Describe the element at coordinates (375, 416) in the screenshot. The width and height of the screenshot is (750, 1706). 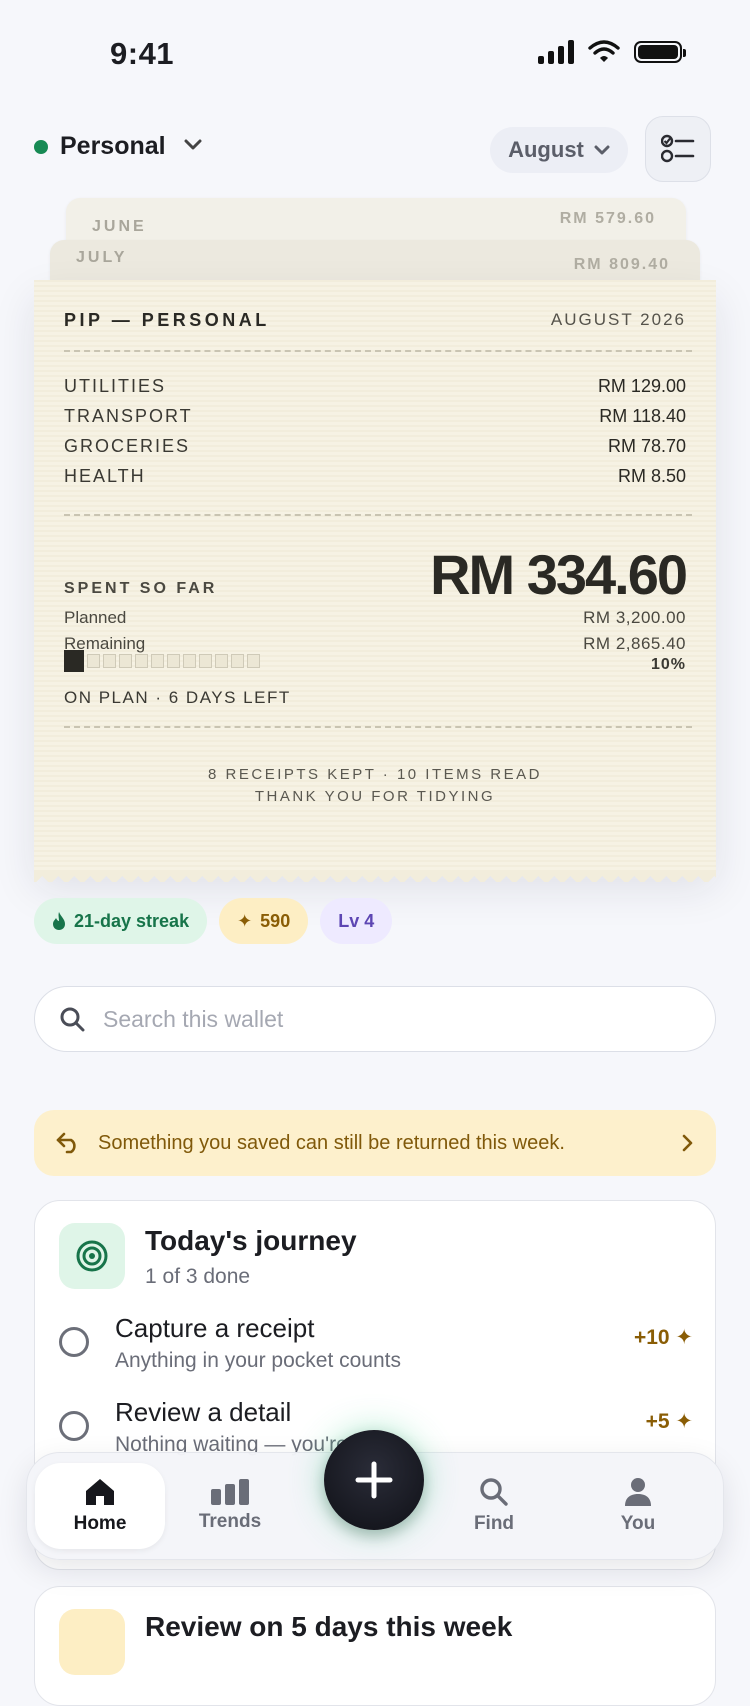
I see `receipt-line: TRANSPORT RM 118.40` at that location.